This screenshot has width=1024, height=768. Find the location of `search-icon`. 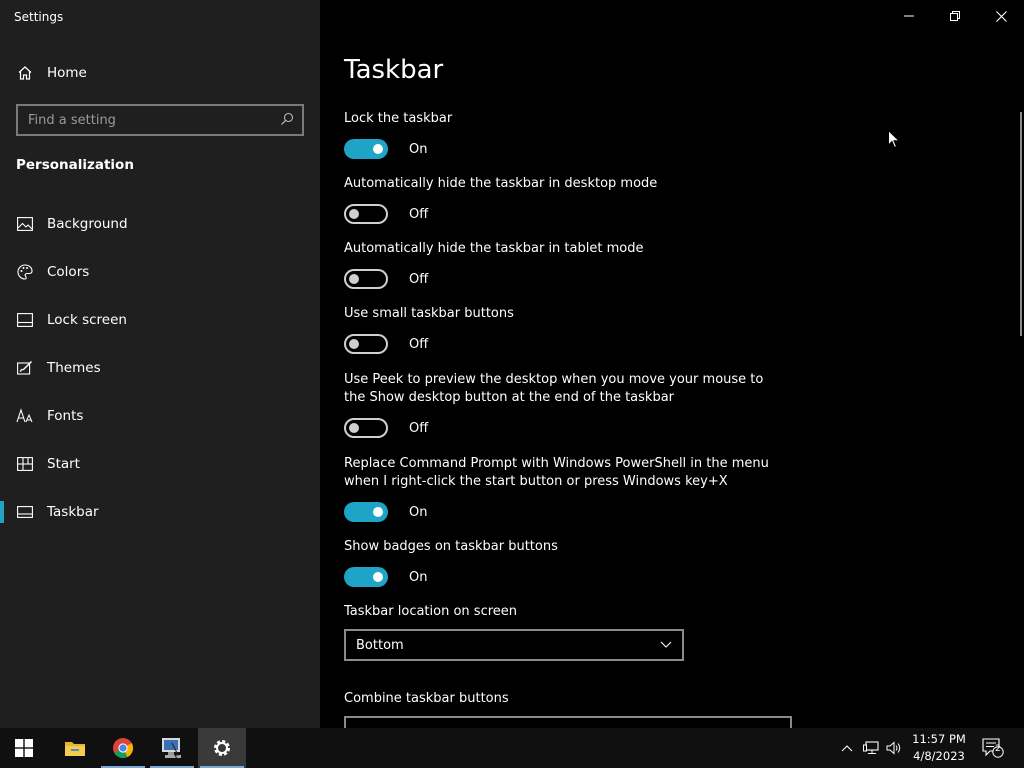

search-icon is located at coordinates (287, 120).